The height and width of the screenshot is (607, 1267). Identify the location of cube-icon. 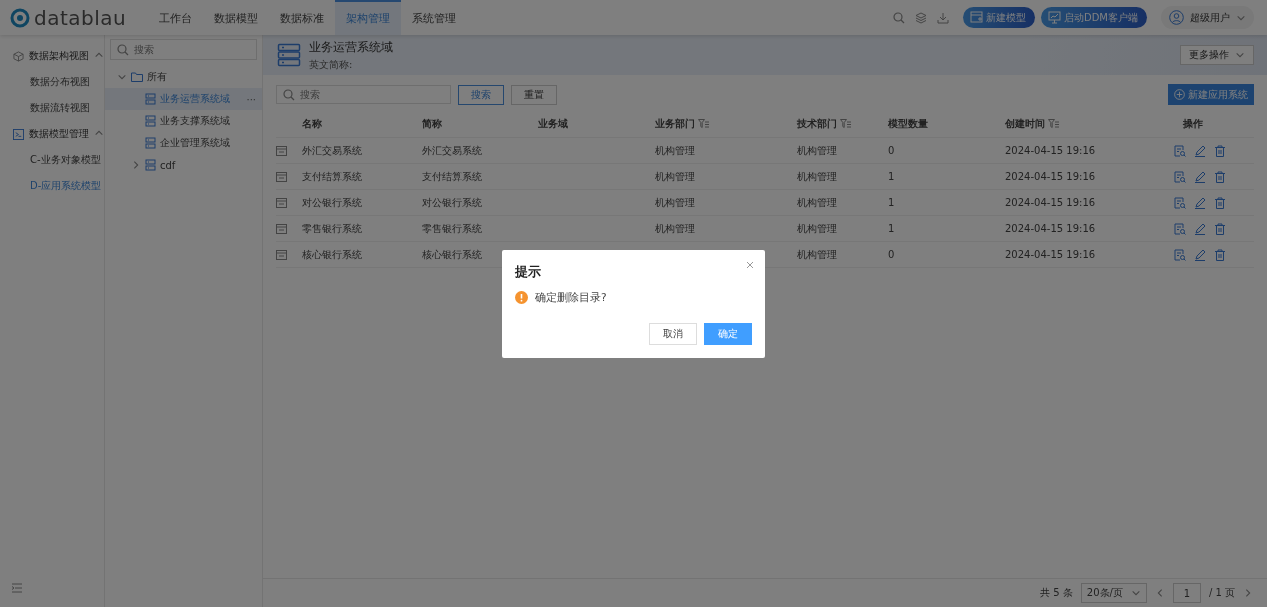
(18, 56).